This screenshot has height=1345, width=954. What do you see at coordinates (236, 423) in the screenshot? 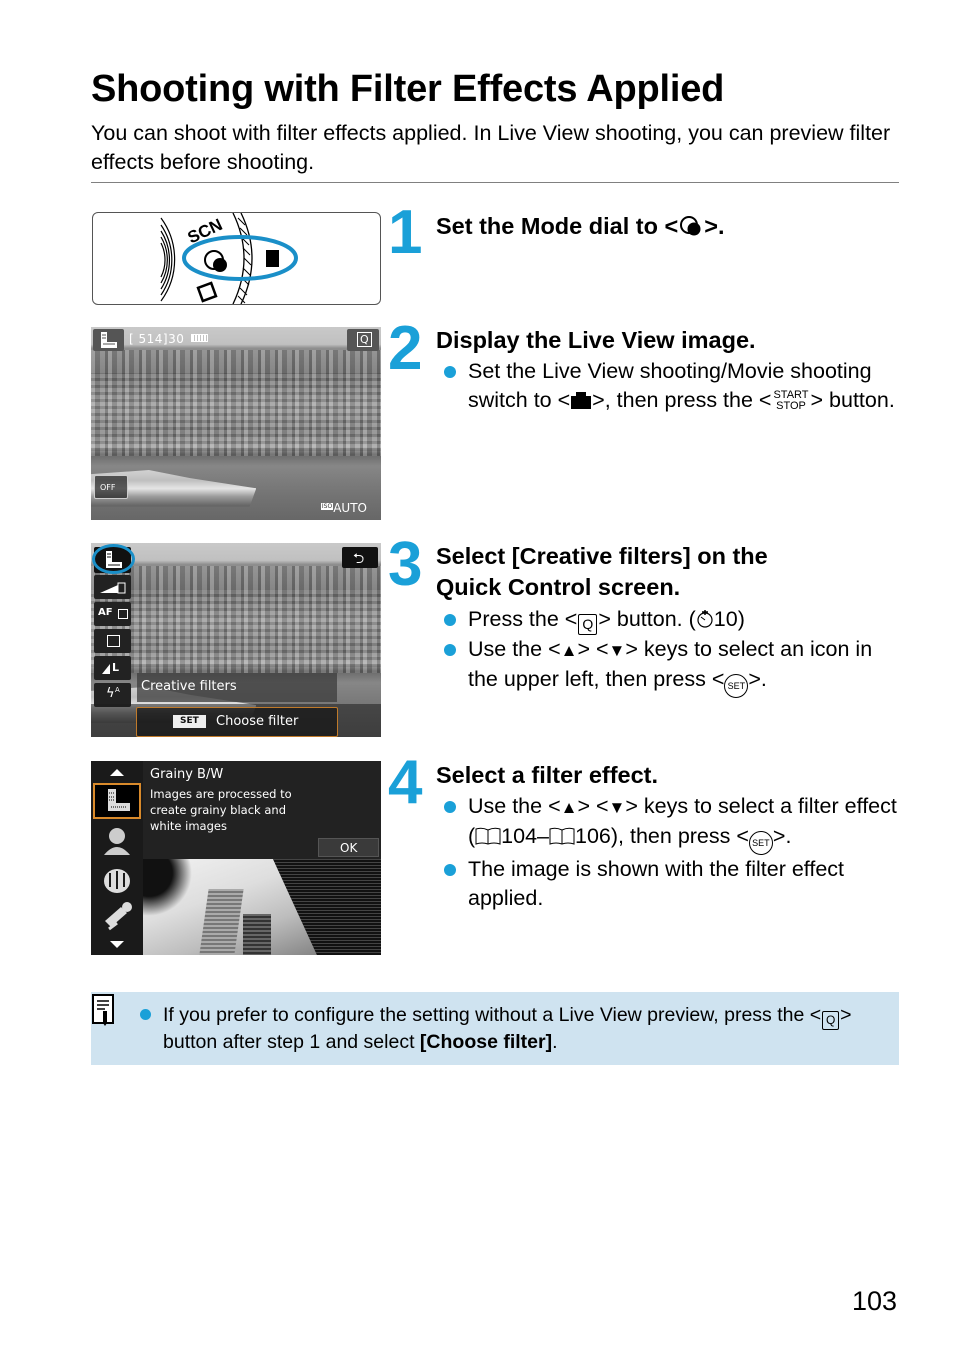
I see `step-2-image: [ 514]30 Q OFF ISOAUTO` at bounding box center [236, 423].